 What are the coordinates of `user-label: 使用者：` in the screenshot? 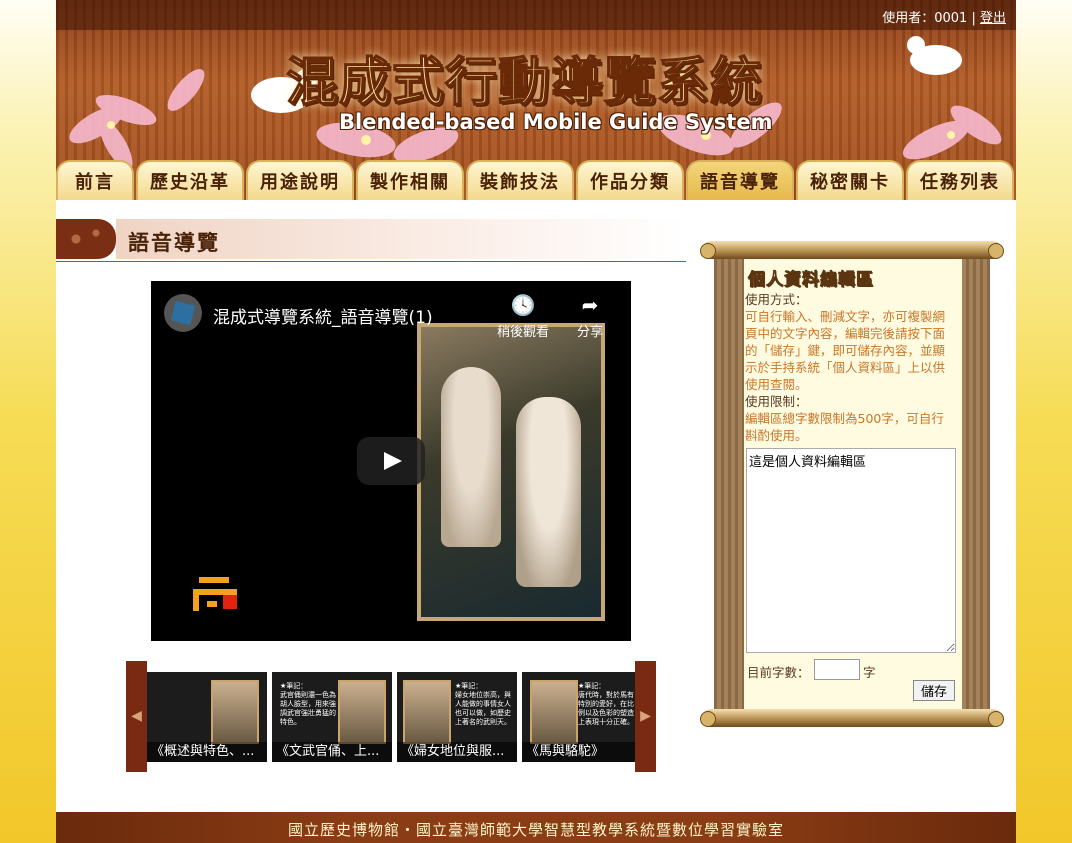 It's located at (908, 18).